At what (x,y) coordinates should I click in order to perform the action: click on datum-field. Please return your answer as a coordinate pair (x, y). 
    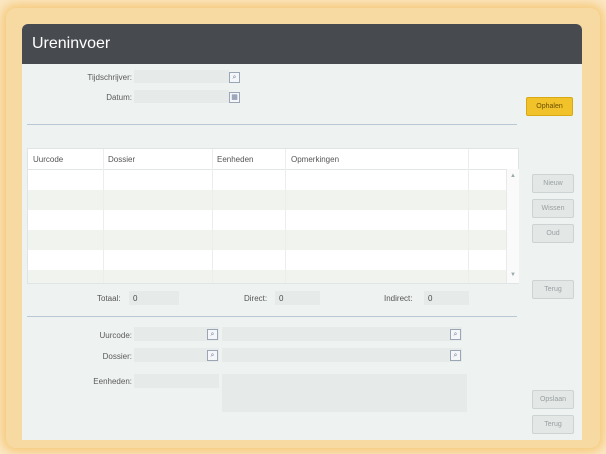
    Looking at the image, I should click on (181, 96).